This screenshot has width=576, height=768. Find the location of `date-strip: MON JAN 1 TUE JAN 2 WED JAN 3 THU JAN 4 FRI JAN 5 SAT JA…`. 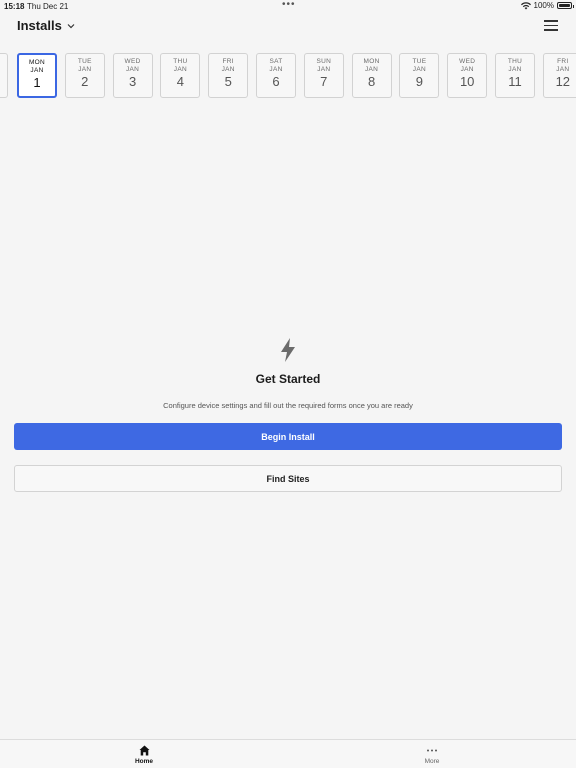

date-strip: MON JAN 1 TUE JAN 2 WED JAN 3 THU JAN 4 FRI JAN 5 SAT JA… is located at coordinates (288, 76).